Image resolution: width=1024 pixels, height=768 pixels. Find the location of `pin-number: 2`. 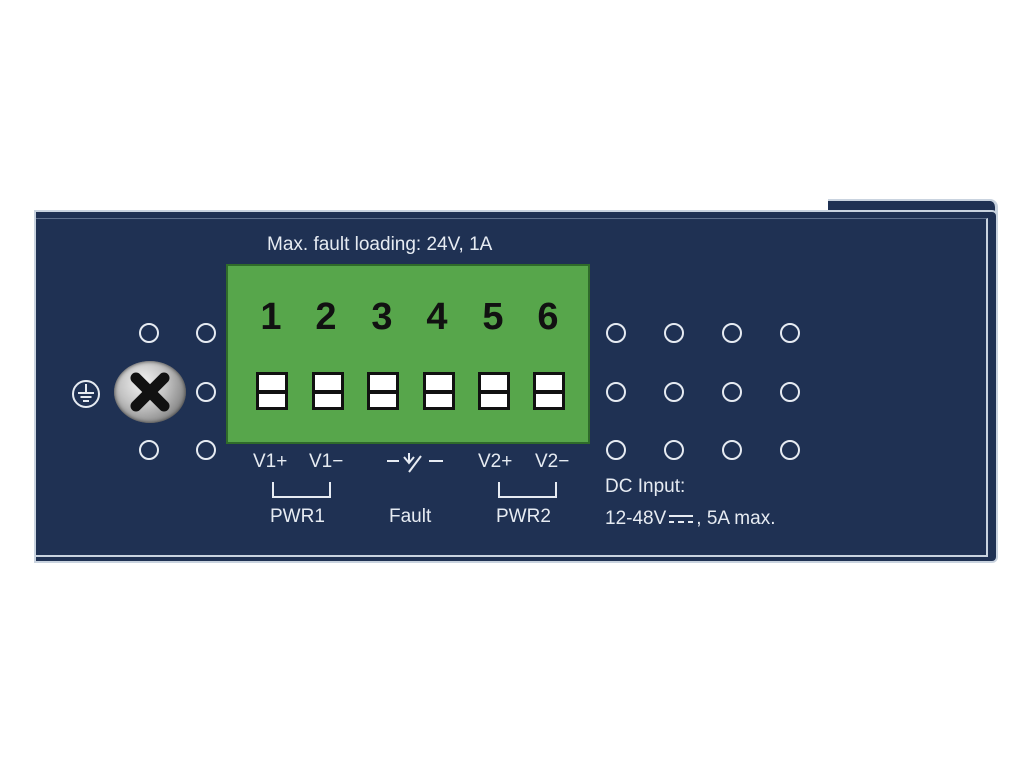

pin-number: 2 is located at coordinates (326, 317).